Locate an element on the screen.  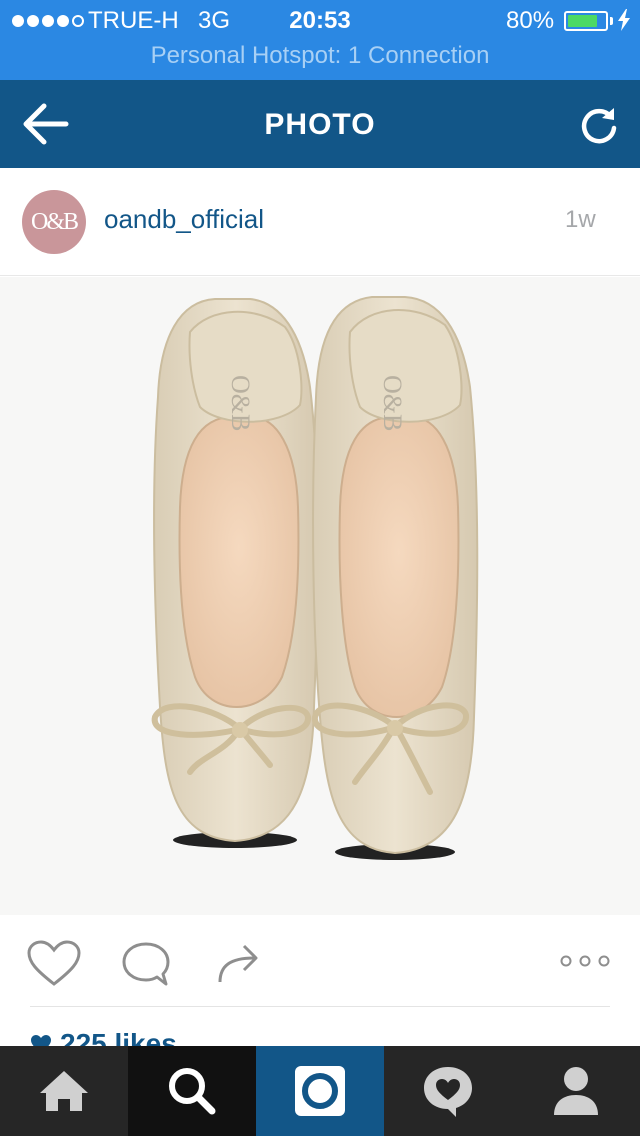
tab-camera is located at coordinates (320, 1091).